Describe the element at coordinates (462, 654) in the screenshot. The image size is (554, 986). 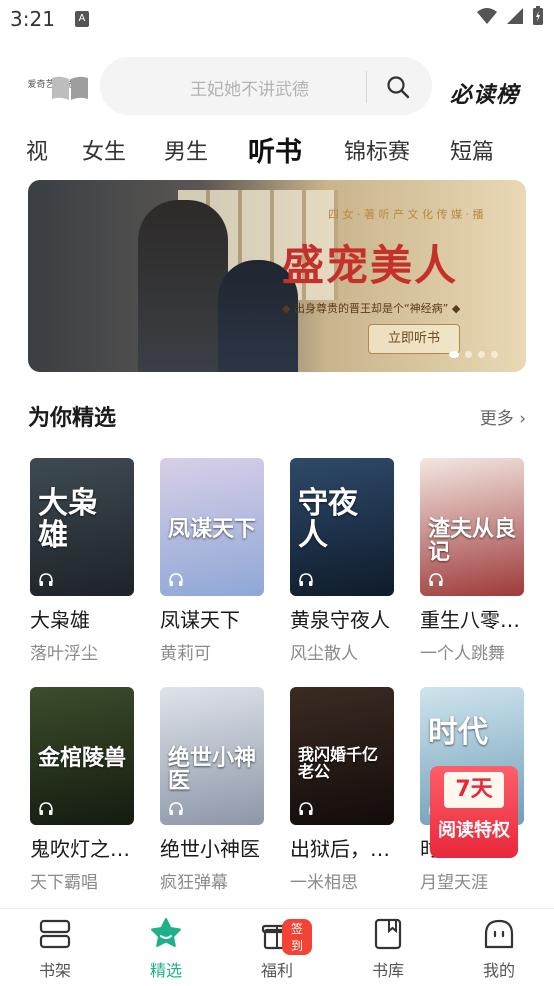
I see `book-author: 一个人跳舞` at that location.